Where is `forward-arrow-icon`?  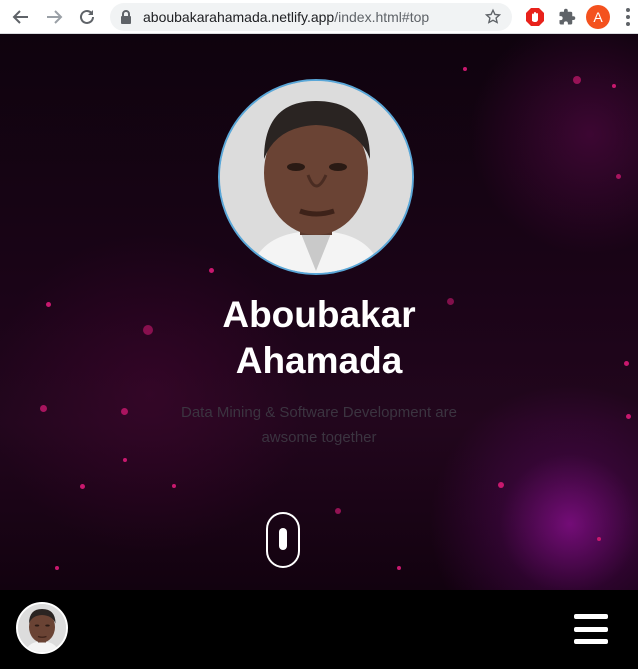 forward-arrow-icon is located at coordinates (54, 17).